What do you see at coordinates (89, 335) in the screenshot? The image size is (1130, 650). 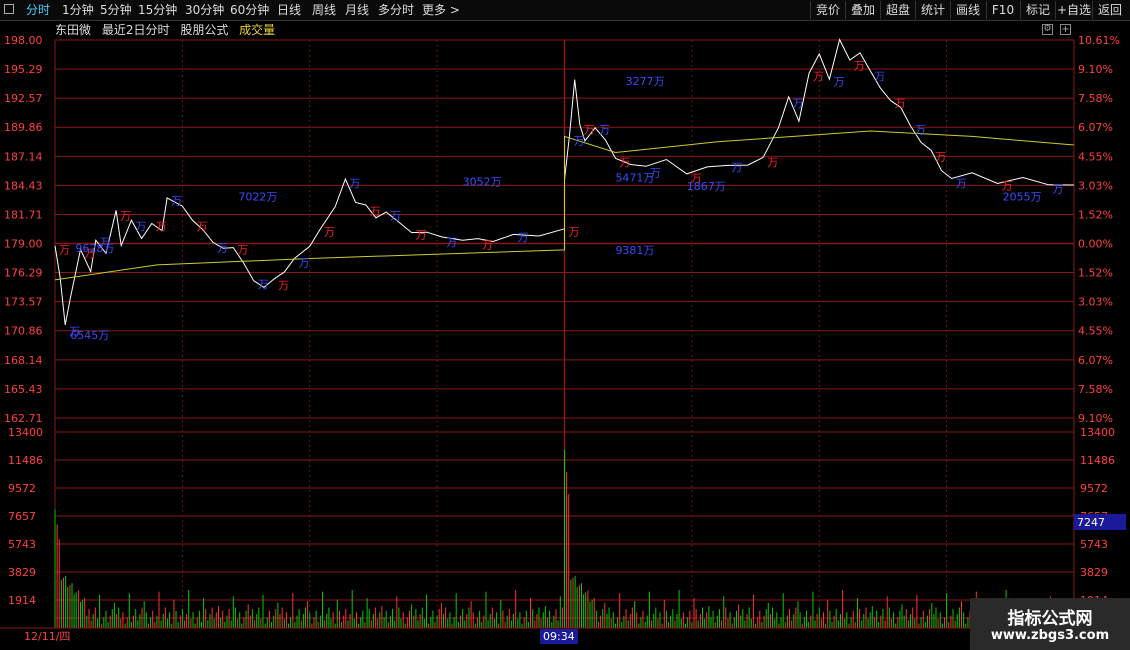 I see `flow-annotation: 6545万` at bounding box center [89, 335].